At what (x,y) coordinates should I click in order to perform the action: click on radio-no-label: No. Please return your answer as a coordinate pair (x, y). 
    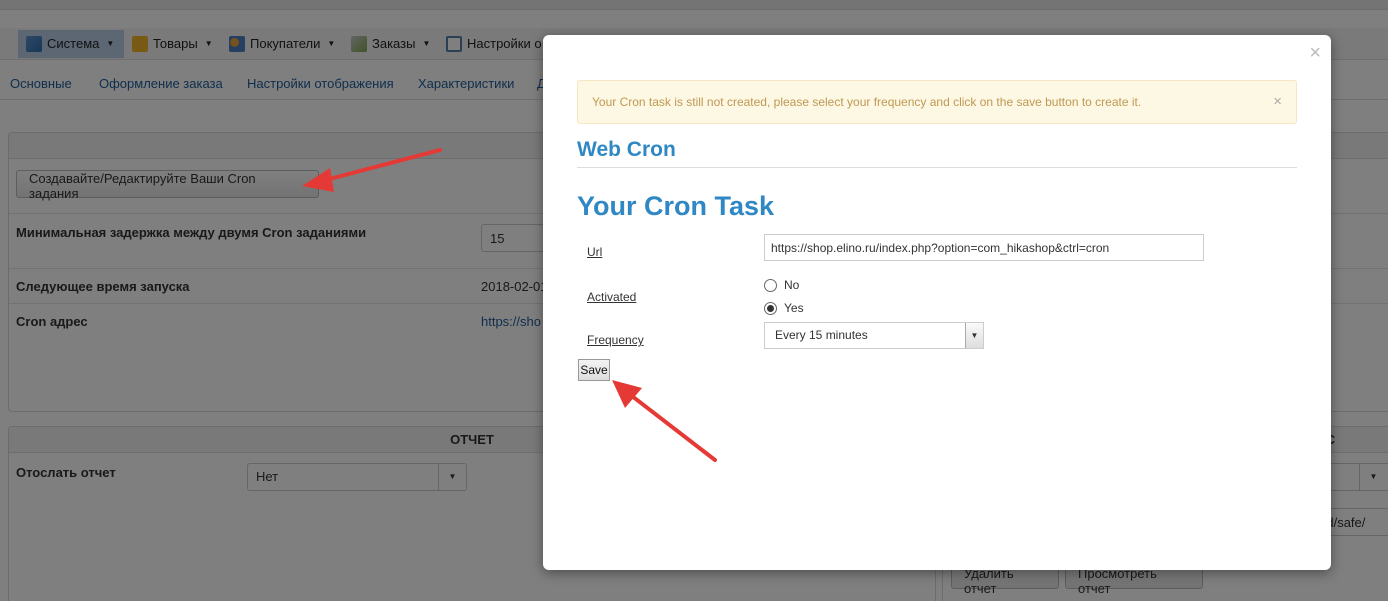
    Looking at the image, I should click on (792, 285).